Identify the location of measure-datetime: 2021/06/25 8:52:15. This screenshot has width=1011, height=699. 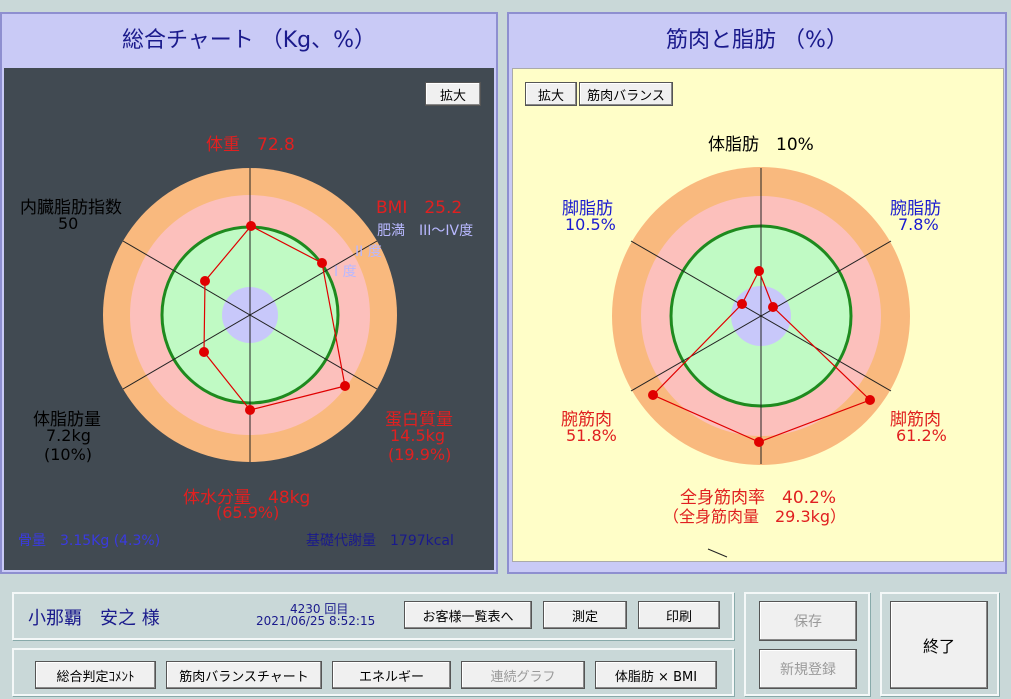
(316, 621).